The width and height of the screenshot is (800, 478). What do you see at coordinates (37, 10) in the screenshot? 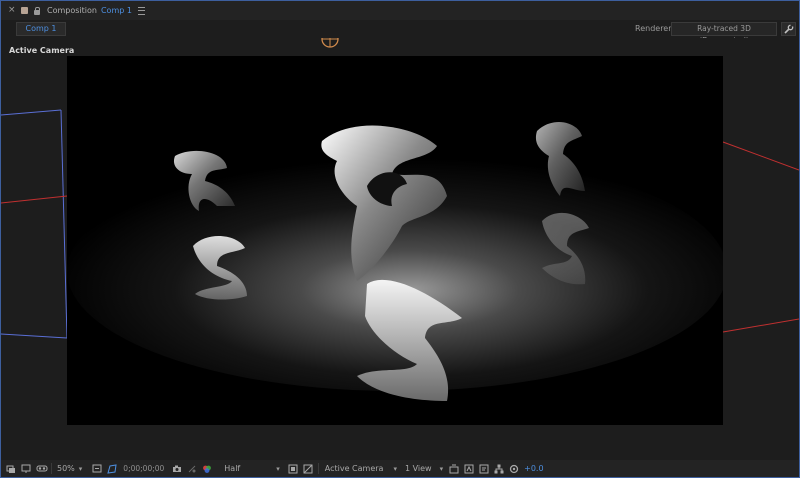
I see `lock-icon` at bounding box center [37, 10].